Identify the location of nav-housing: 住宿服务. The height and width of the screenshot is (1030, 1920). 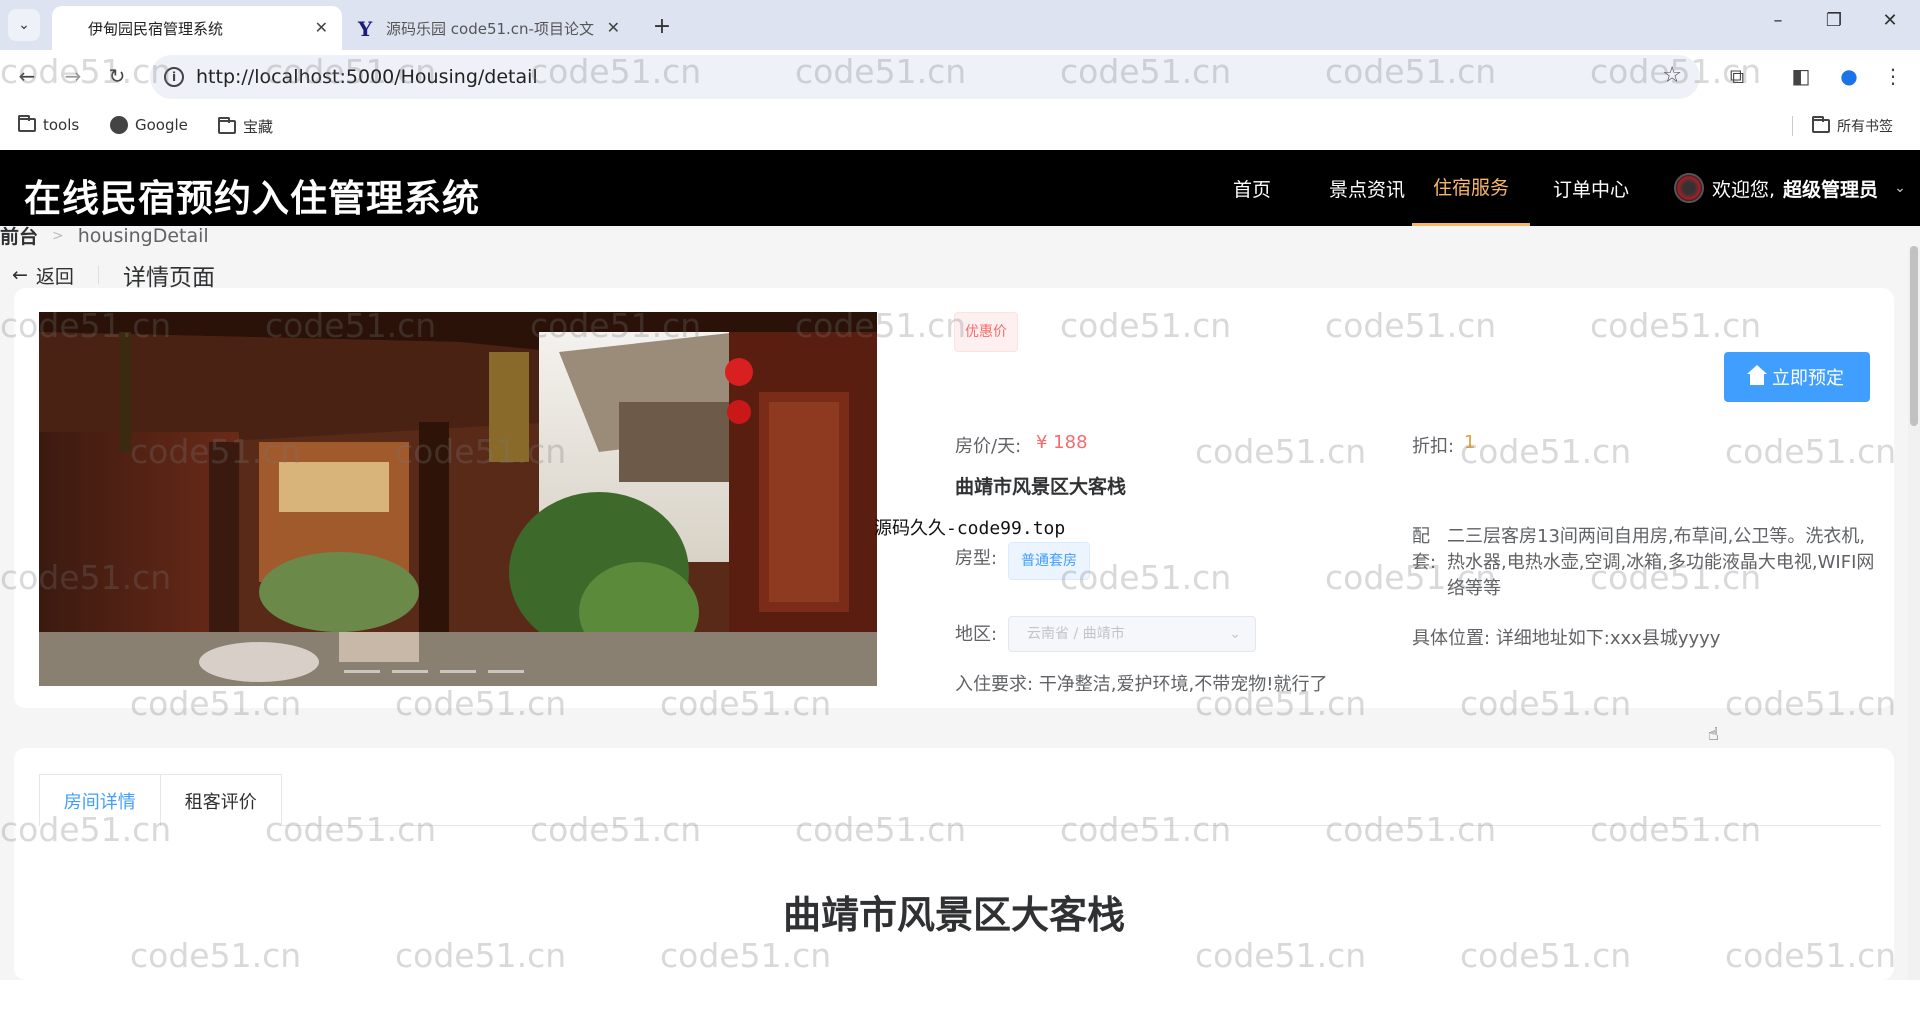
(1471, 188).